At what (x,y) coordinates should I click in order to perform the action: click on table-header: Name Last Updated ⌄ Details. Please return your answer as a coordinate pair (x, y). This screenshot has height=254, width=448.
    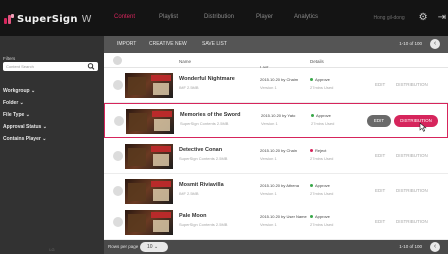
    Looking at the image, I should click on (276, 64).